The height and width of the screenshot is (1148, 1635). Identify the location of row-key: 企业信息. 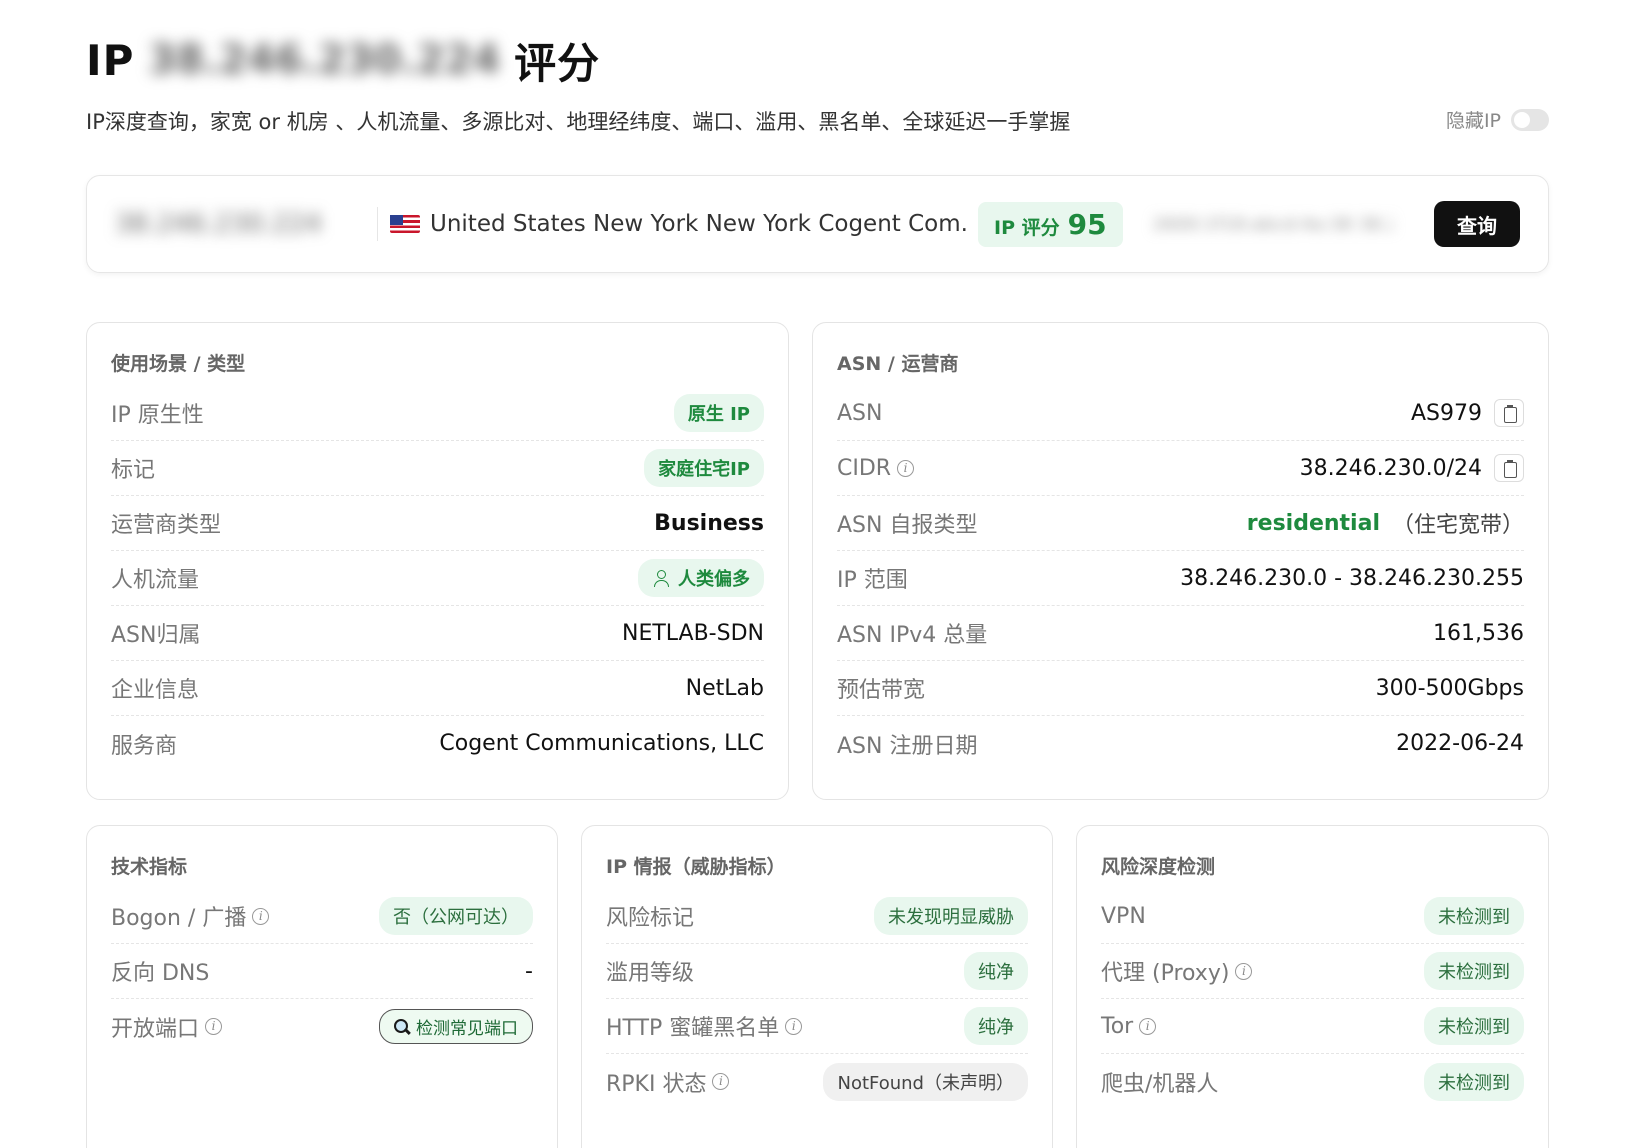
(155, 690).